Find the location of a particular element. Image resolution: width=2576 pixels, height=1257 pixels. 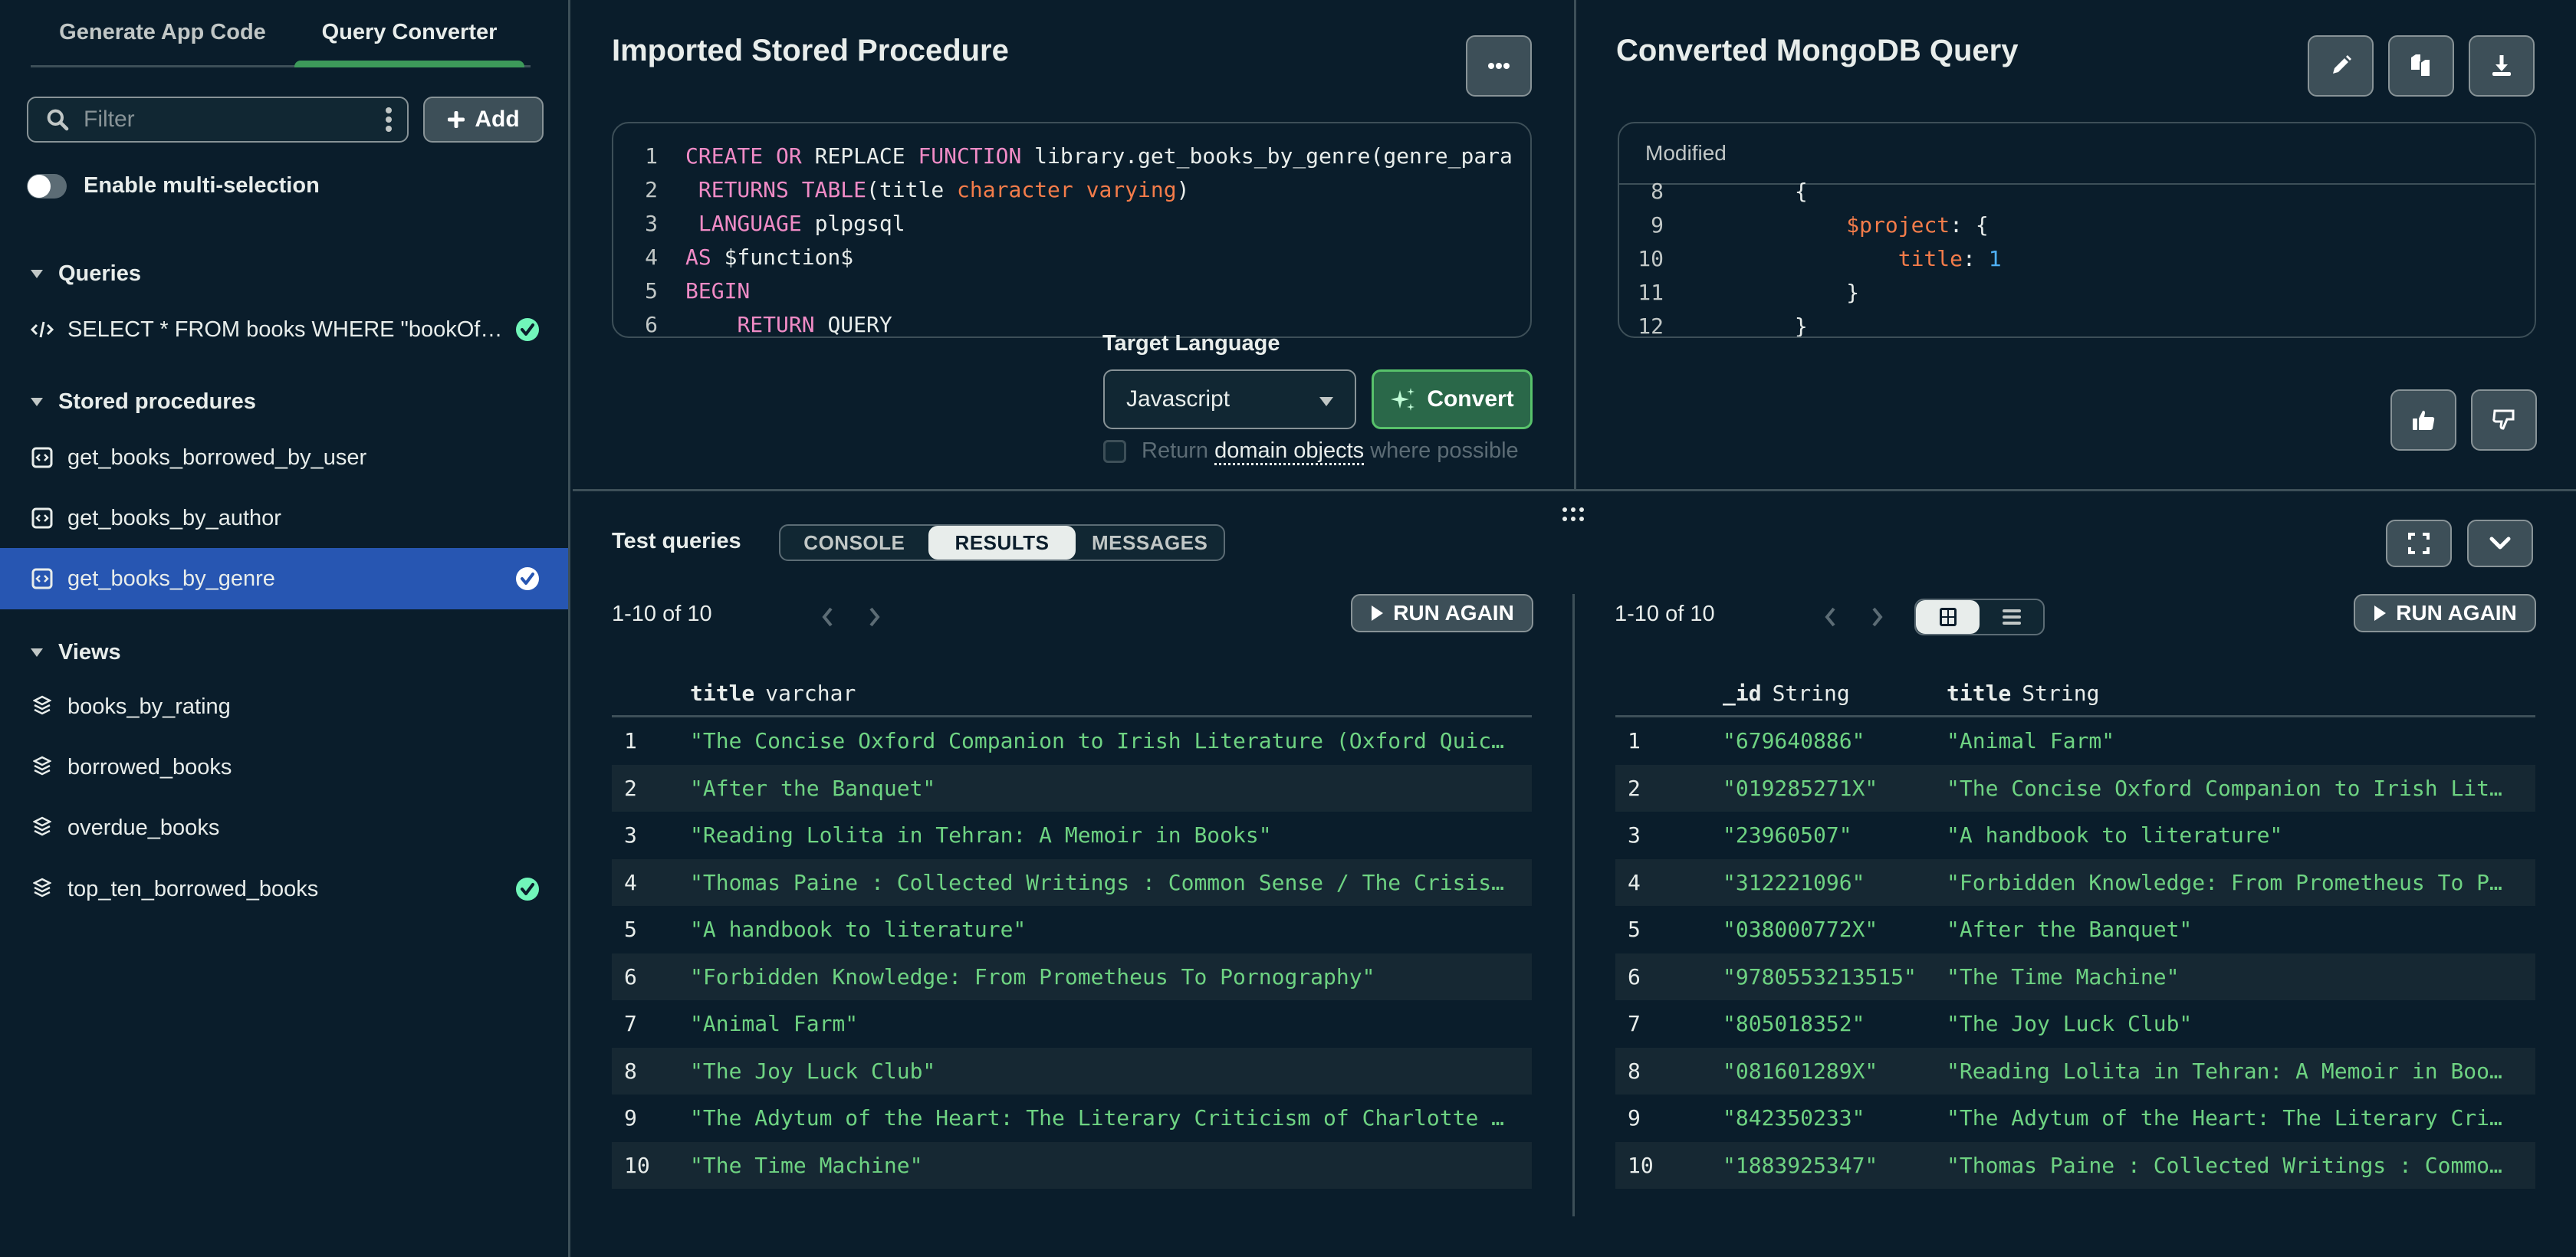

table-row: 3 "23960507" "A handbook to literature" is located at coordinates (2075, 836).